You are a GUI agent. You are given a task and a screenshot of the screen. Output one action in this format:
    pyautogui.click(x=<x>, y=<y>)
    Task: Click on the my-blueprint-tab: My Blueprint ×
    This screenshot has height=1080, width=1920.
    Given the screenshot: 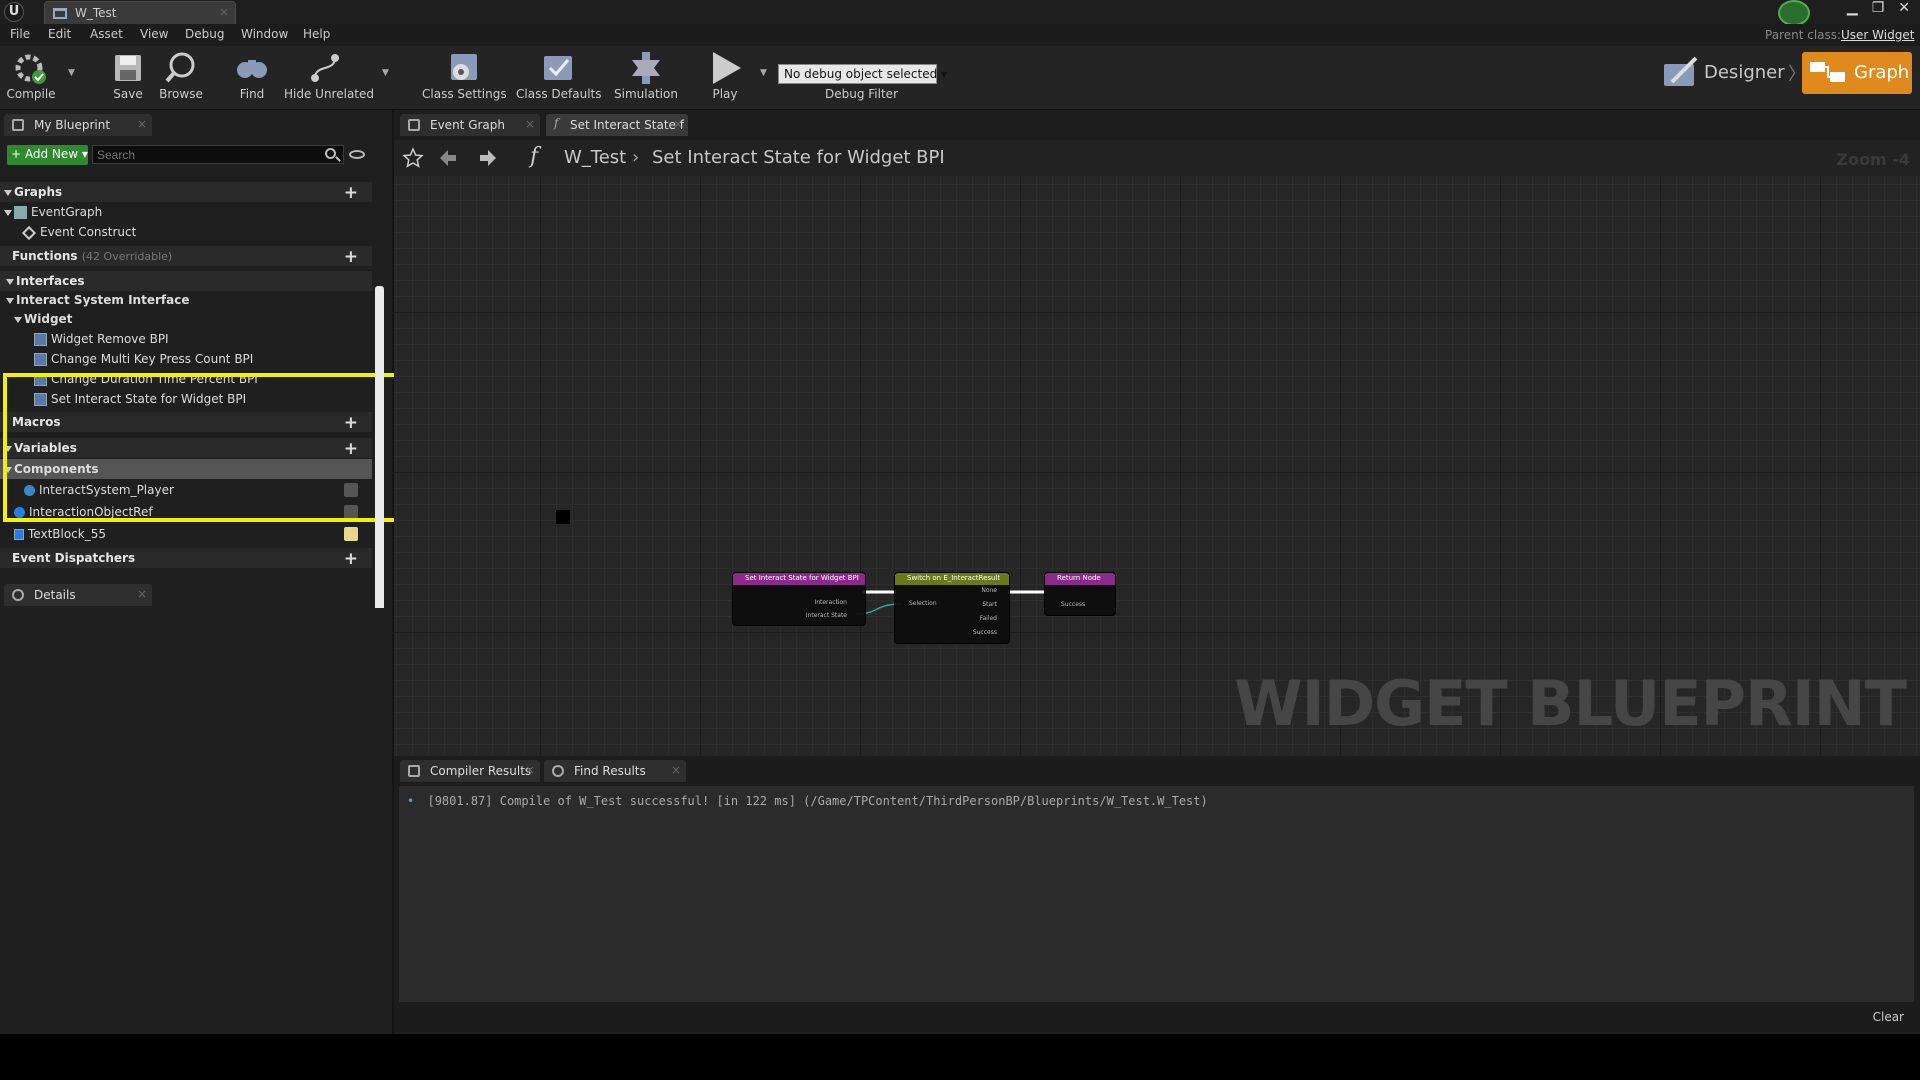 What is the action you would take?
    pyautogui.click(x=78, y=125)
    